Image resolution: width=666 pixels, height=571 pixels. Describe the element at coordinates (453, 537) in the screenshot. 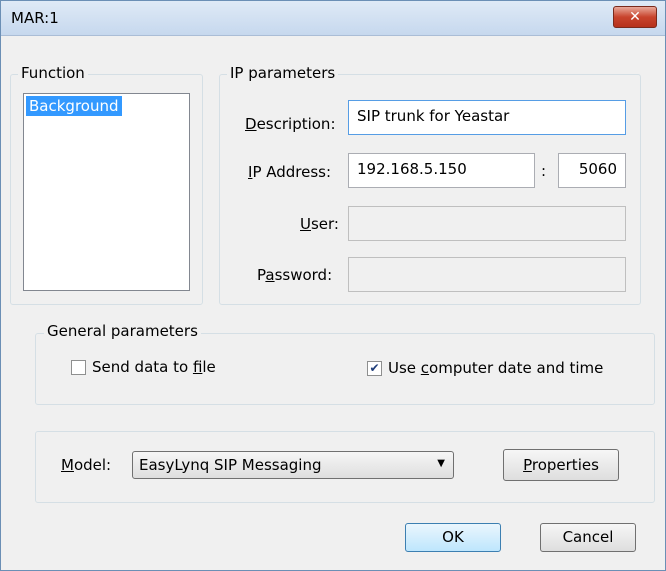

I see `ok-button: OK` at that location.